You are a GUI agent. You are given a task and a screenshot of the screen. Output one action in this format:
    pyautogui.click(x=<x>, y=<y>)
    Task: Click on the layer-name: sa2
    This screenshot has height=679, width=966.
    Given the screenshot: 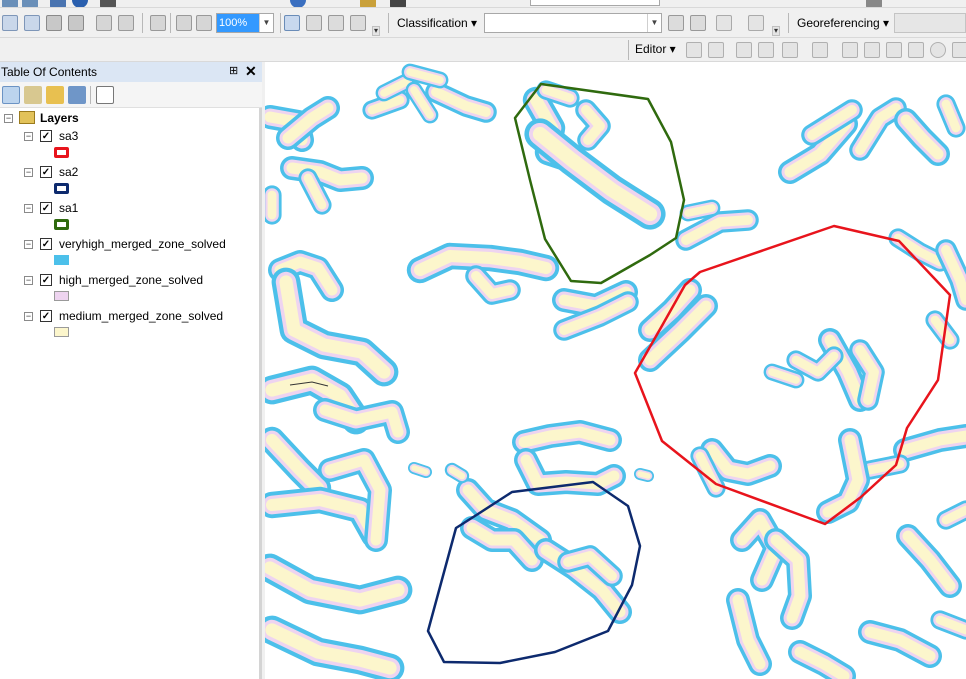 What is the action you would take?
    pyautogui.click(x=69, y=172)
    